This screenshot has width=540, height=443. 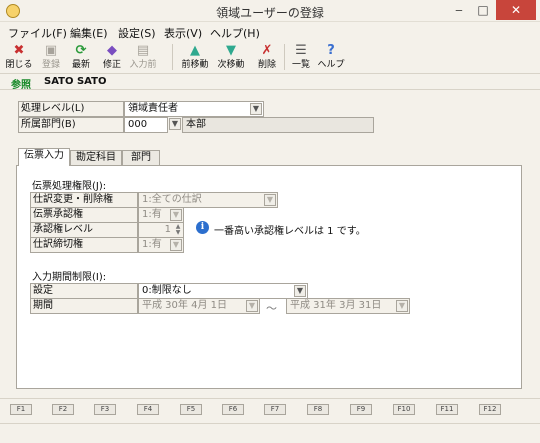 I want to click on delete-button: ✗ 削除, so click(x=267, y=57).